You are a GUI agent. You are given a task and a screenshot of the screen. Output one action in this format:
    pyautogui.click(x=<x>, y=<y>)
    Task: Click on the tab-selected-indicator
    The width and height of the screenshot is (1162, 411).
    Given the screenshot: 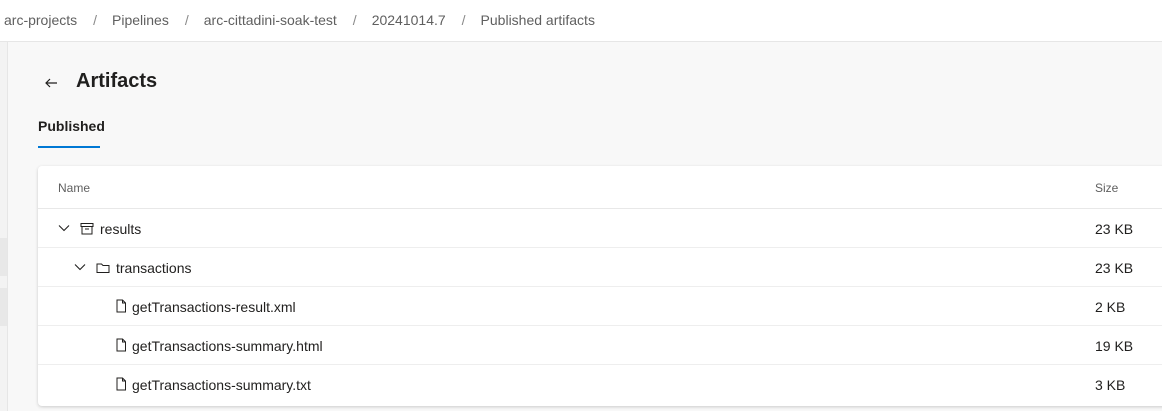 What is the action you would take?
    pyautogui.click(x=69, y=147)
    